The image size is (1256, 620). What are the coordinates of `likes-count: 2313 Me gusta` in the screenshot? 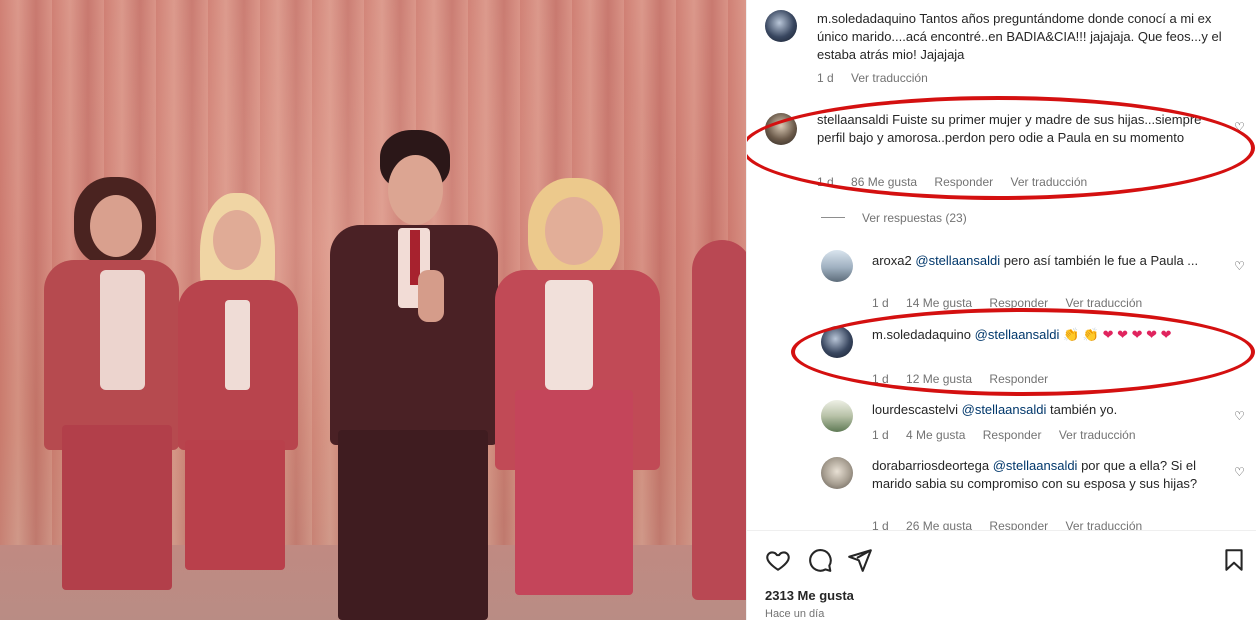 It's located at (809, 595).